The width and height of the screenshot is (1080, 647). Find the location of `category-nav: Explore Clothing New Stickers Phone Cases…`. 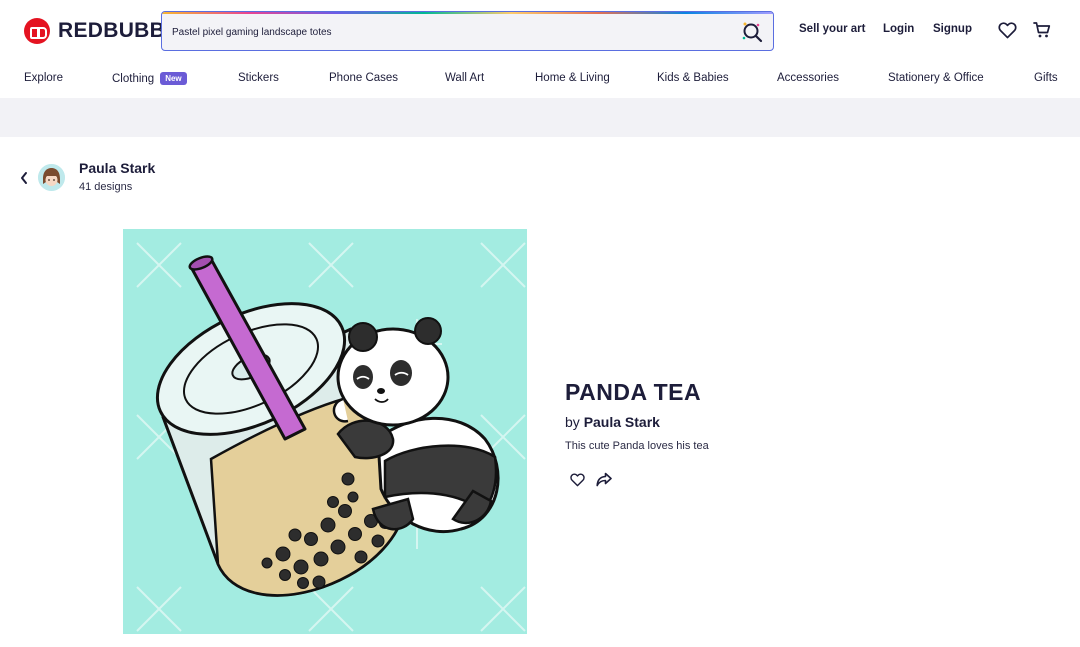

category-nav: Explore Clothing New Stickers Phone Cases… is located at coordinates (540, 80).